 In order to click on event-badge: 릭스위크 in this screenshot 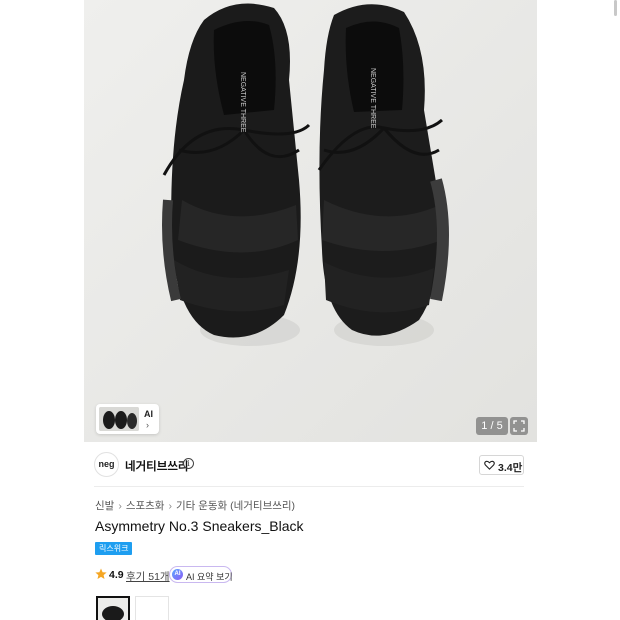, I will do `click(114, 548)`.